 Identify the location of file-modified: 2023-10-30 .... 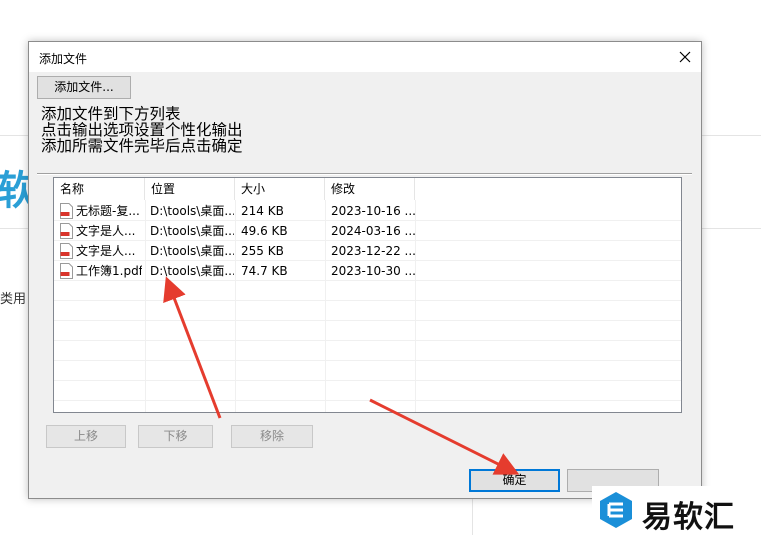
(373, 271).